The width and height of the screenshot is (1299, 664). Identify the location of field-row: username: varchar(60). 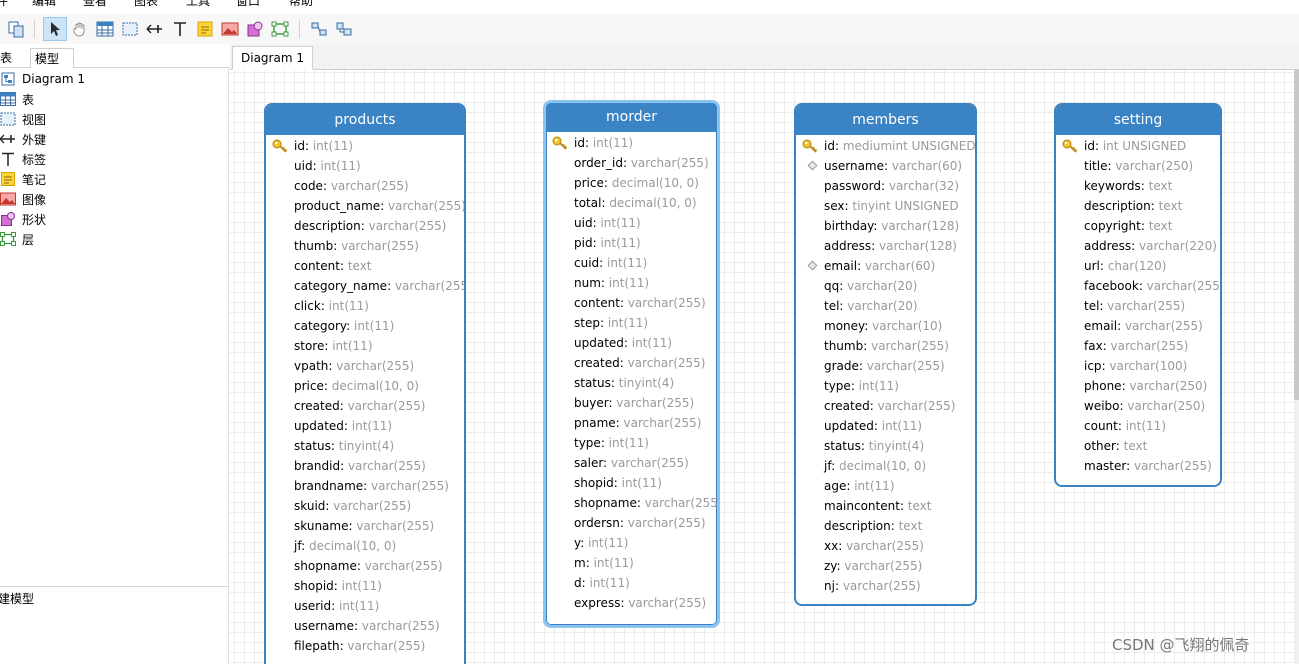
(885, 166).